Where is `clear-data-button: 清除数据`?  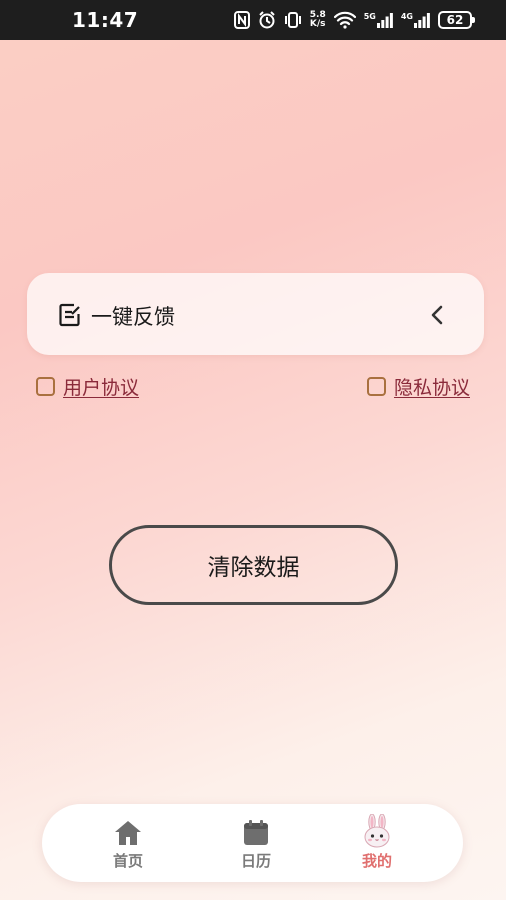
clear-data-button: 清除数据 is located at coordinates (253, 565).